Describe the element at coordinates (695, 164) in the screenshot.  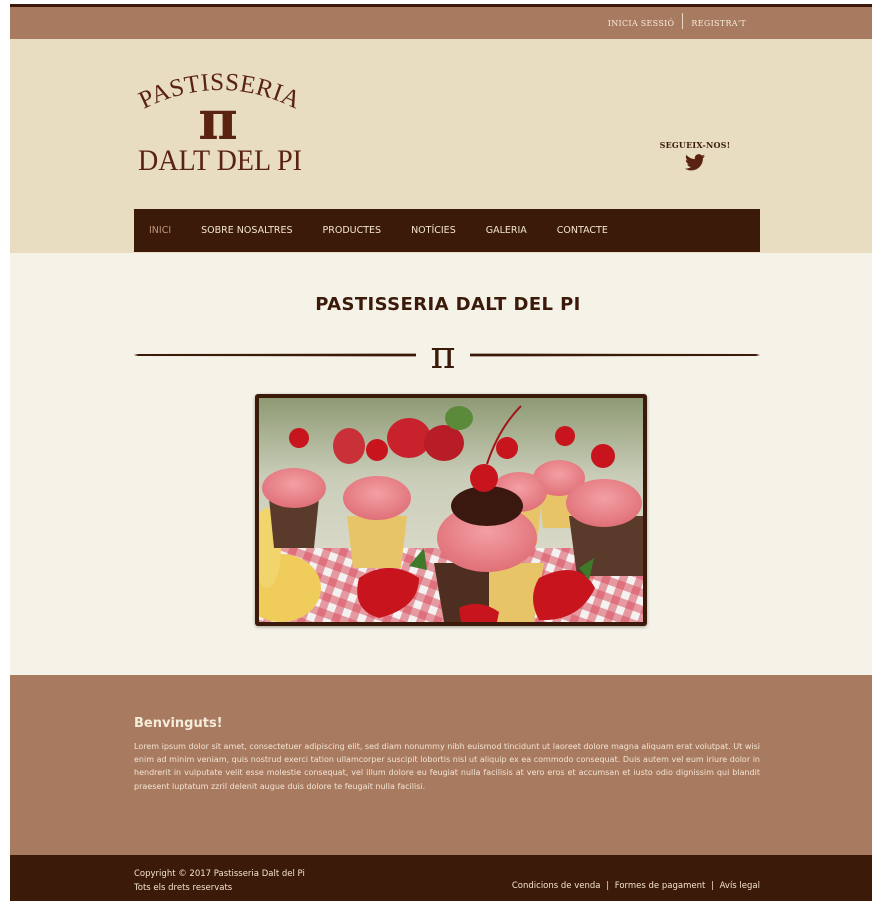
I see `twitter-icon` at that location.